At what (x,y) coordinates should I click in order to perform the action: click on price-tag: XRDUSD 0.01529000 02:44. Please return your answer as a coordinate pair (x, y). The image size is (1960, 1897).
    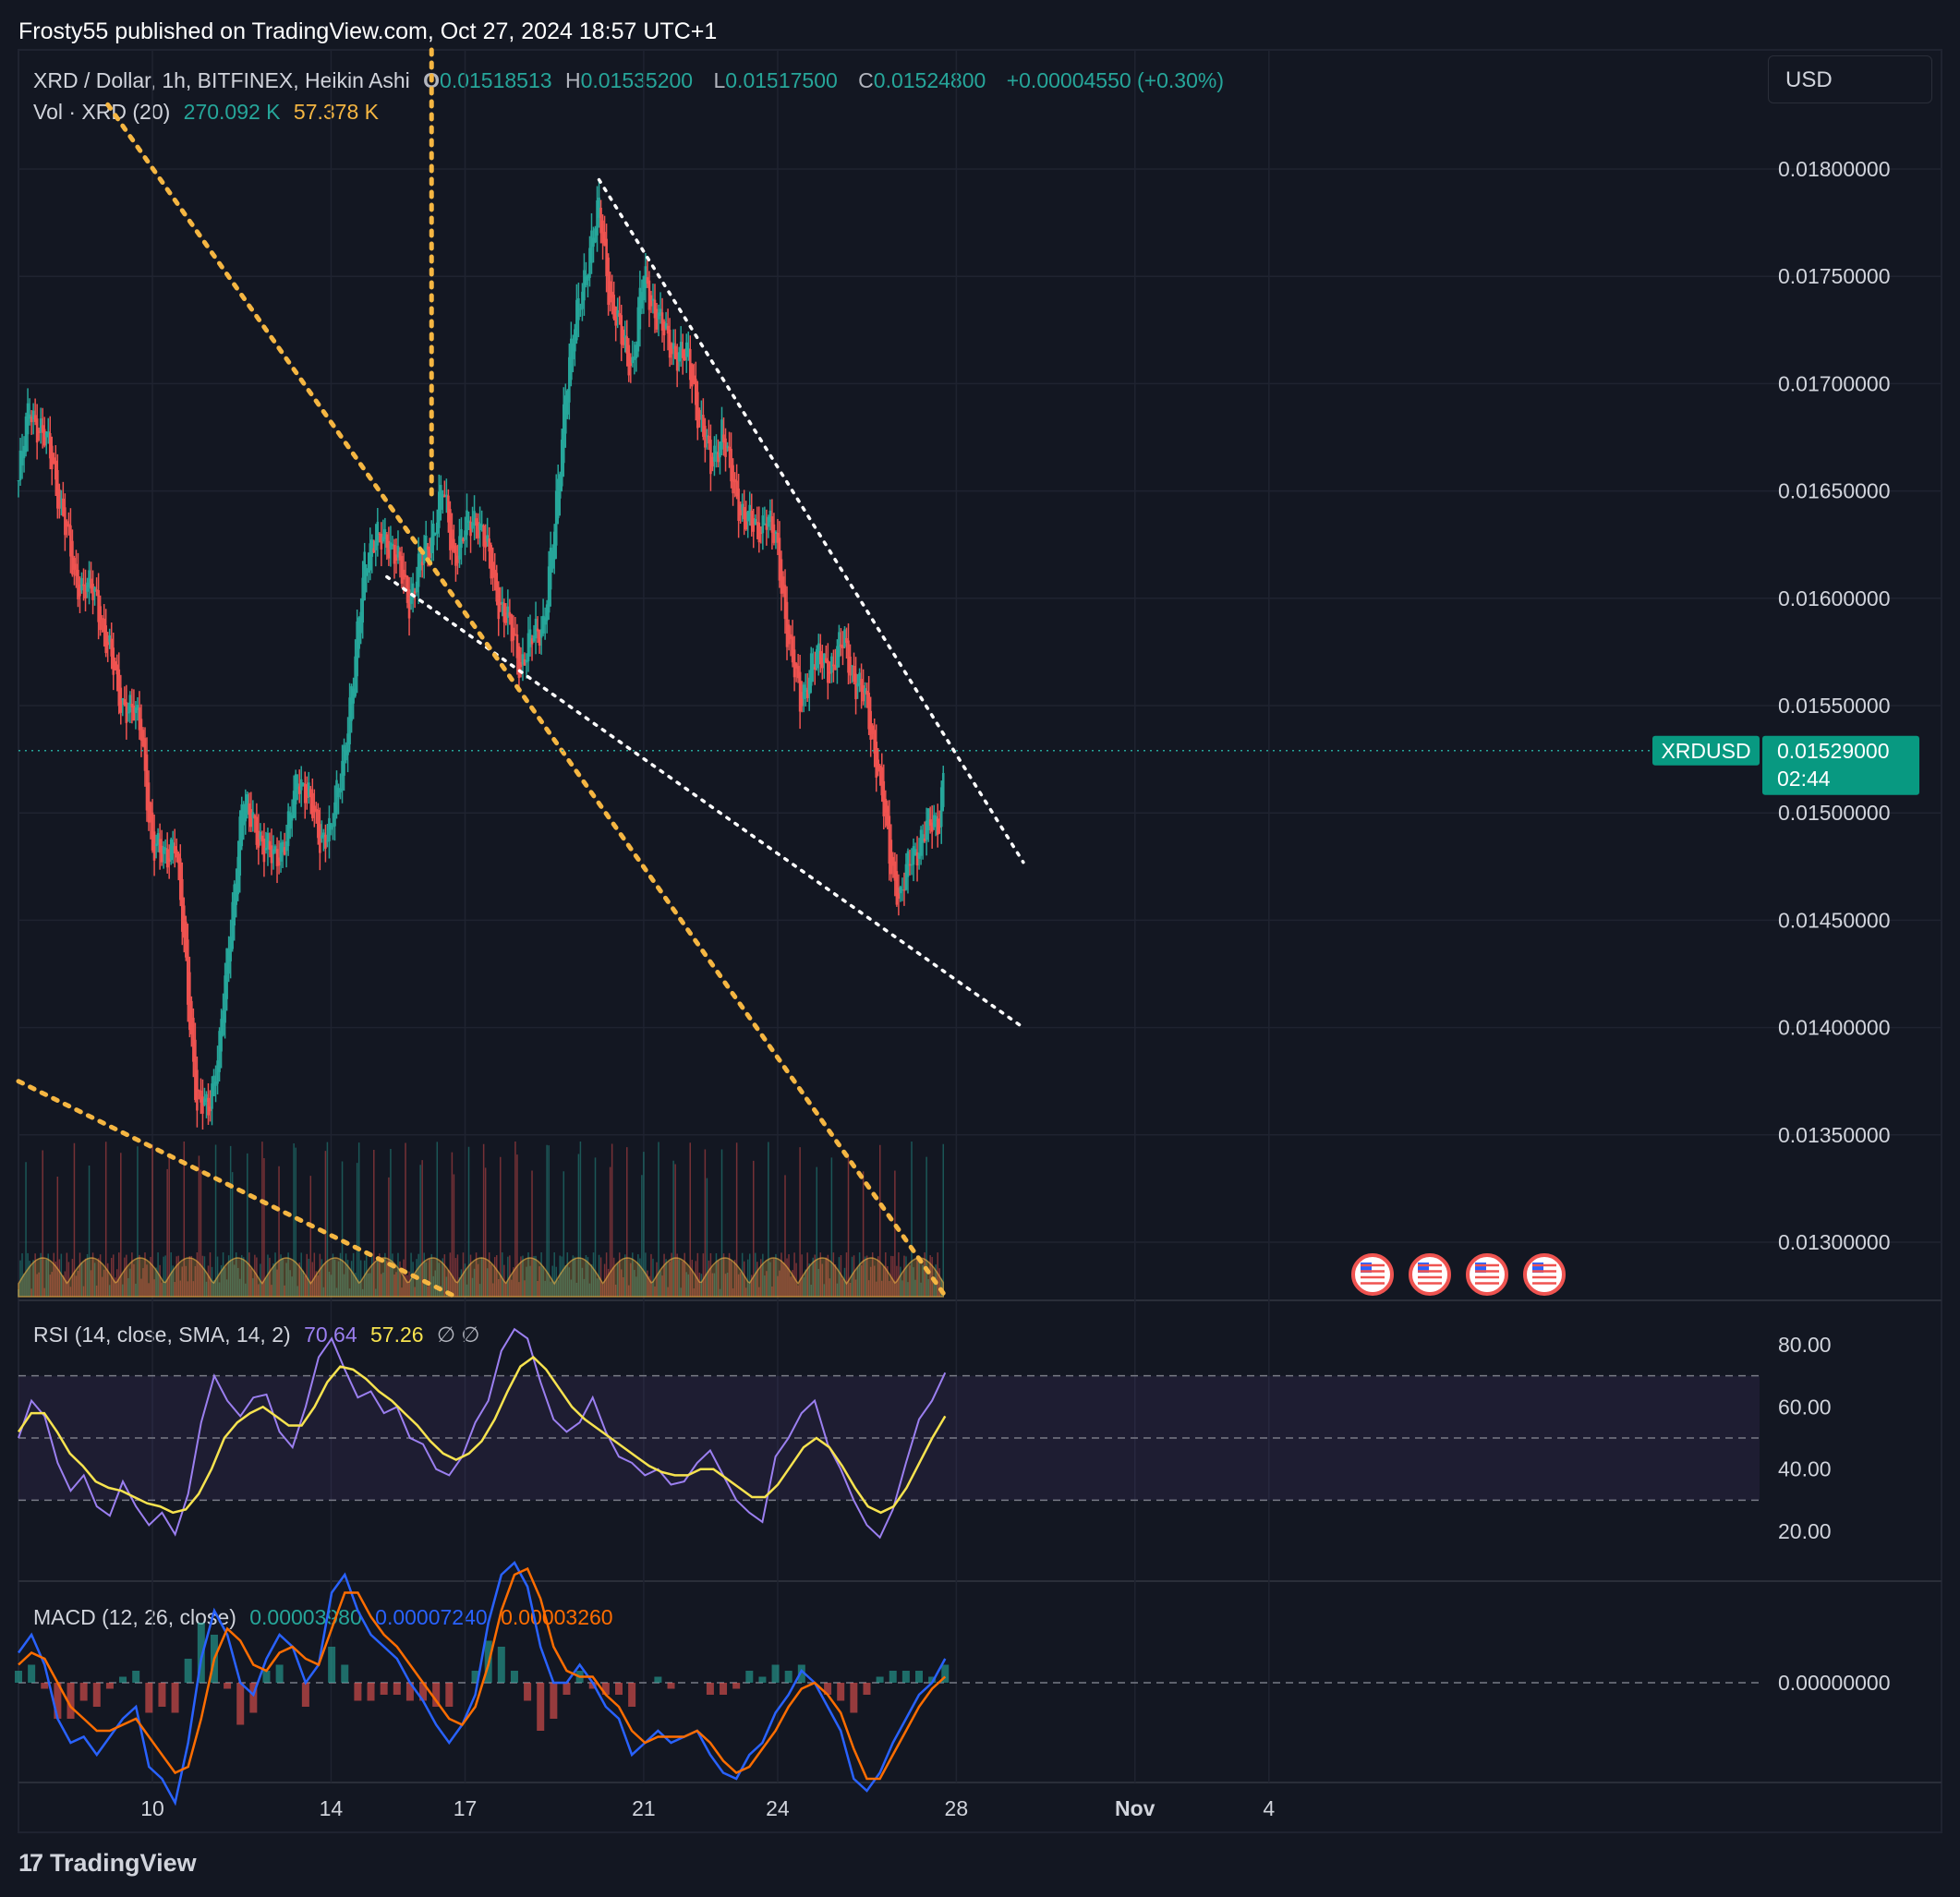
    Looking at the image, I should click on (1785, 765).